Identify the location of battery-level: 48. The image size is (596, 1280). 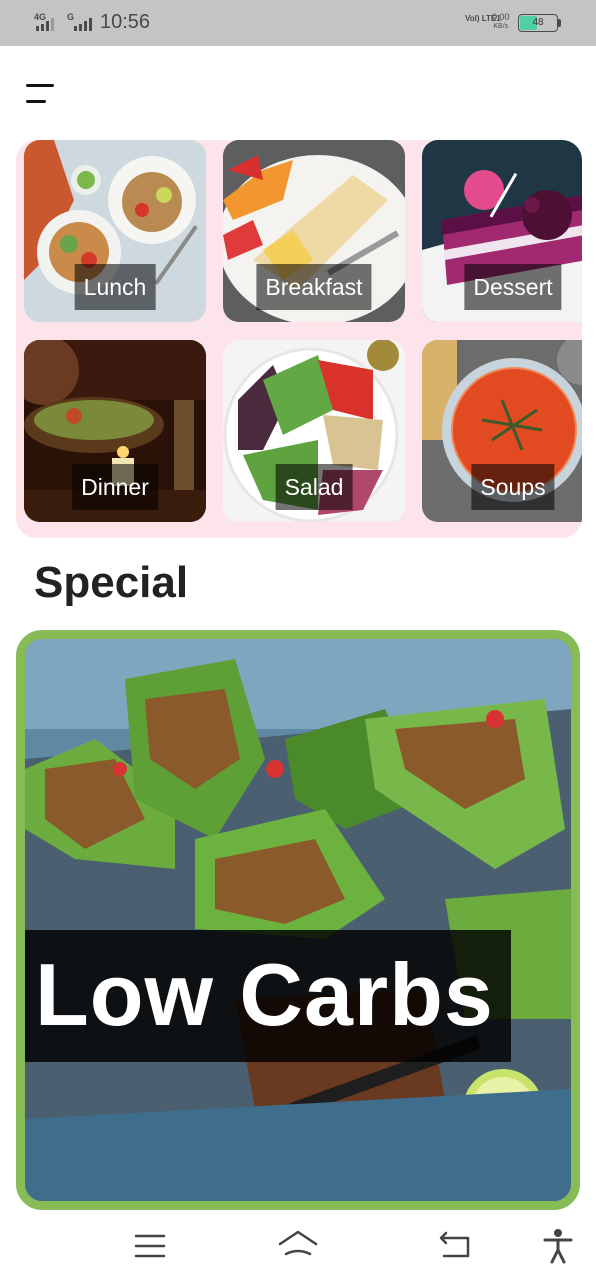
(538, 22).